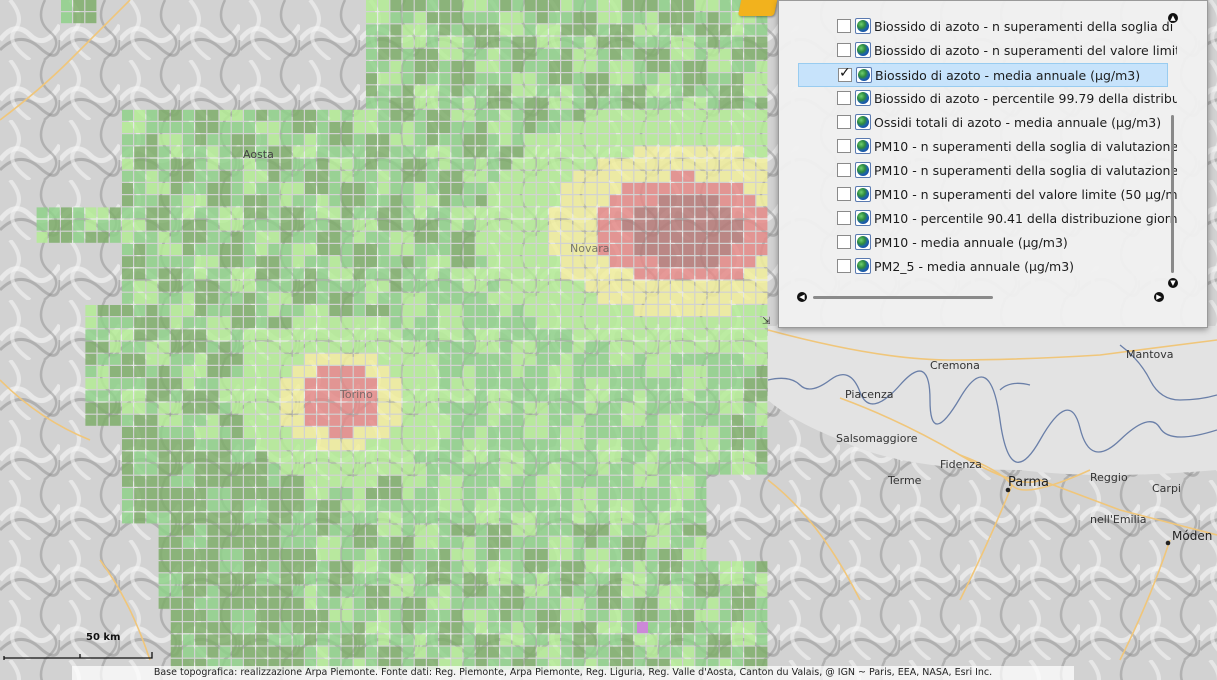 Image resolution: width=1217 pixels, height=680 pixels. What do you see at coordinates (1173, 283) in the screenshot?
I see `scroll-down-icon: ▼` at bounding box center [1173, 283].